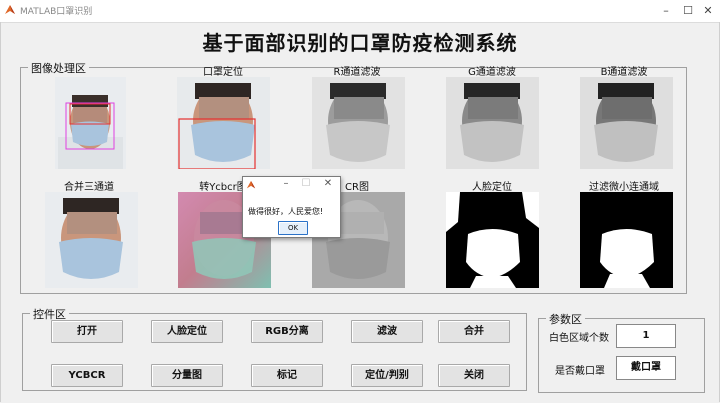 The width and height of the screenshot is (720, 403). What do you see at coordinates (626, 123) in the screenshot?
I see `image-b-filter` at bounding box center [626, 123].